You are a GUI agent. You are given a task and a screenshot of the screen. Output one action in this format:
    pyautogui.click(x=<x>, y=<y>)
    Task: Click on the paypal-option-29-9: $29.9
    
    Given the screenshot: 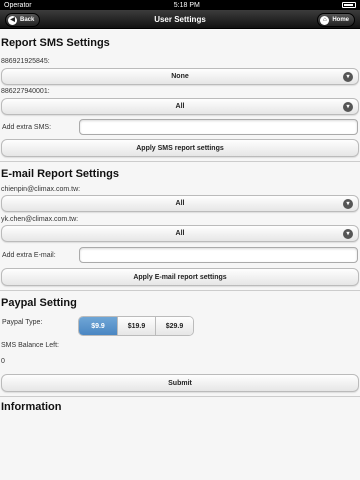 What is the action you would take?
    pyautogui.click(x=174, y=326)
    